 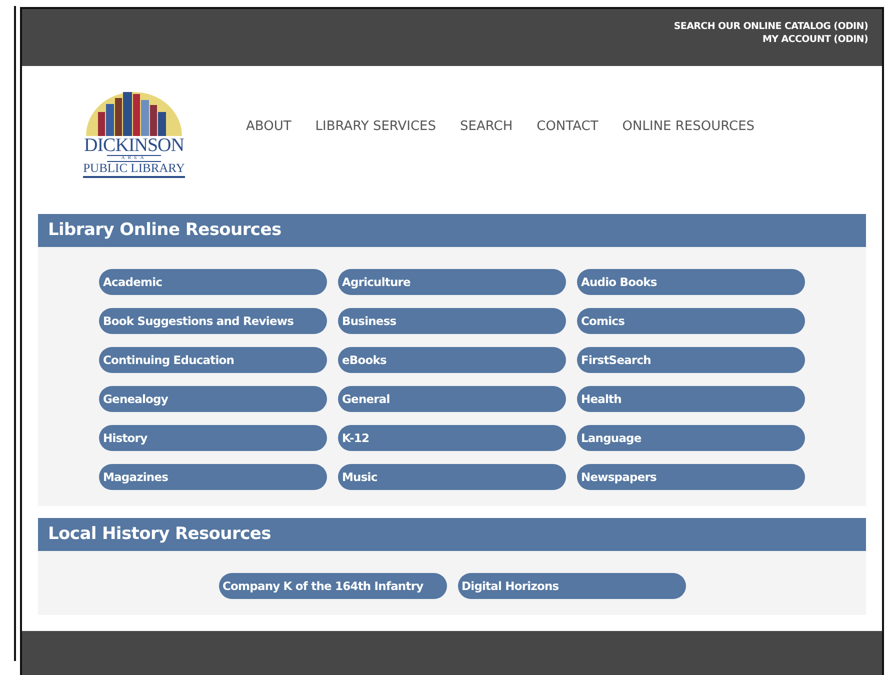 I want to click on resource-link-button: Newspapers, so click(x=691, y=477).